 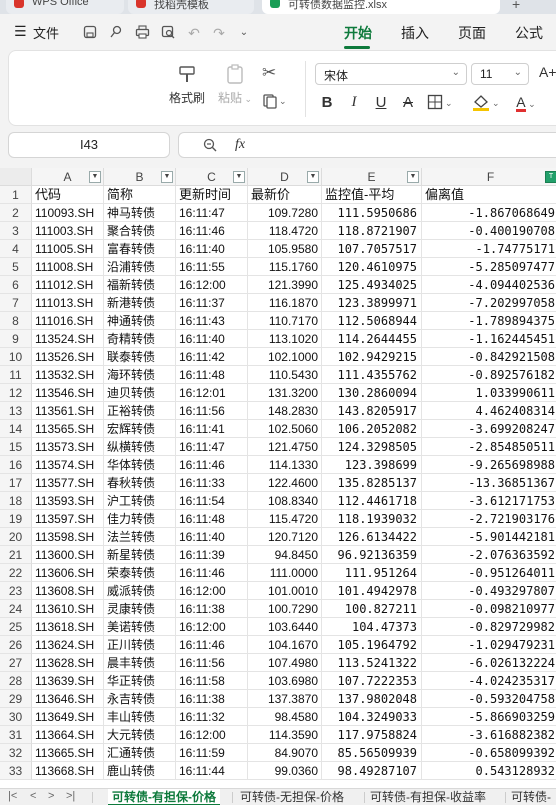 I want to click on cell-col-c: 16:11:46, so click(x=212, y=231).